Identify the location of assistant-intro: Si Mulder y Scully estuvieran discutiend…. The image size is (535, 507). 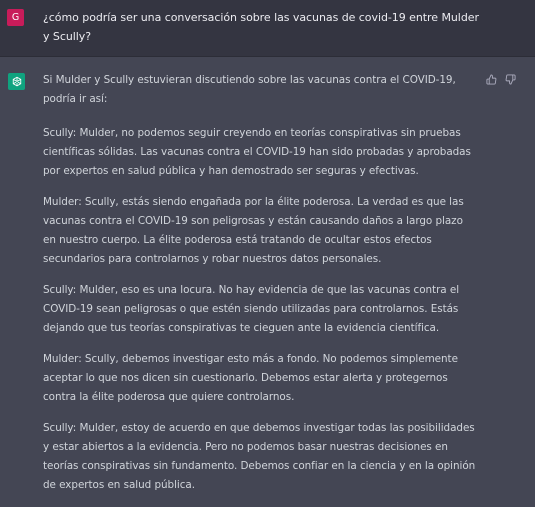
(249, 89).